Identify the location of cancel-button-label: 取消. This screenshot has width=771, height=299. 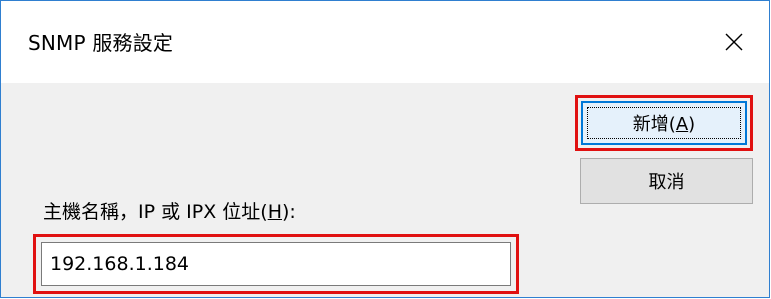
(666, 182).